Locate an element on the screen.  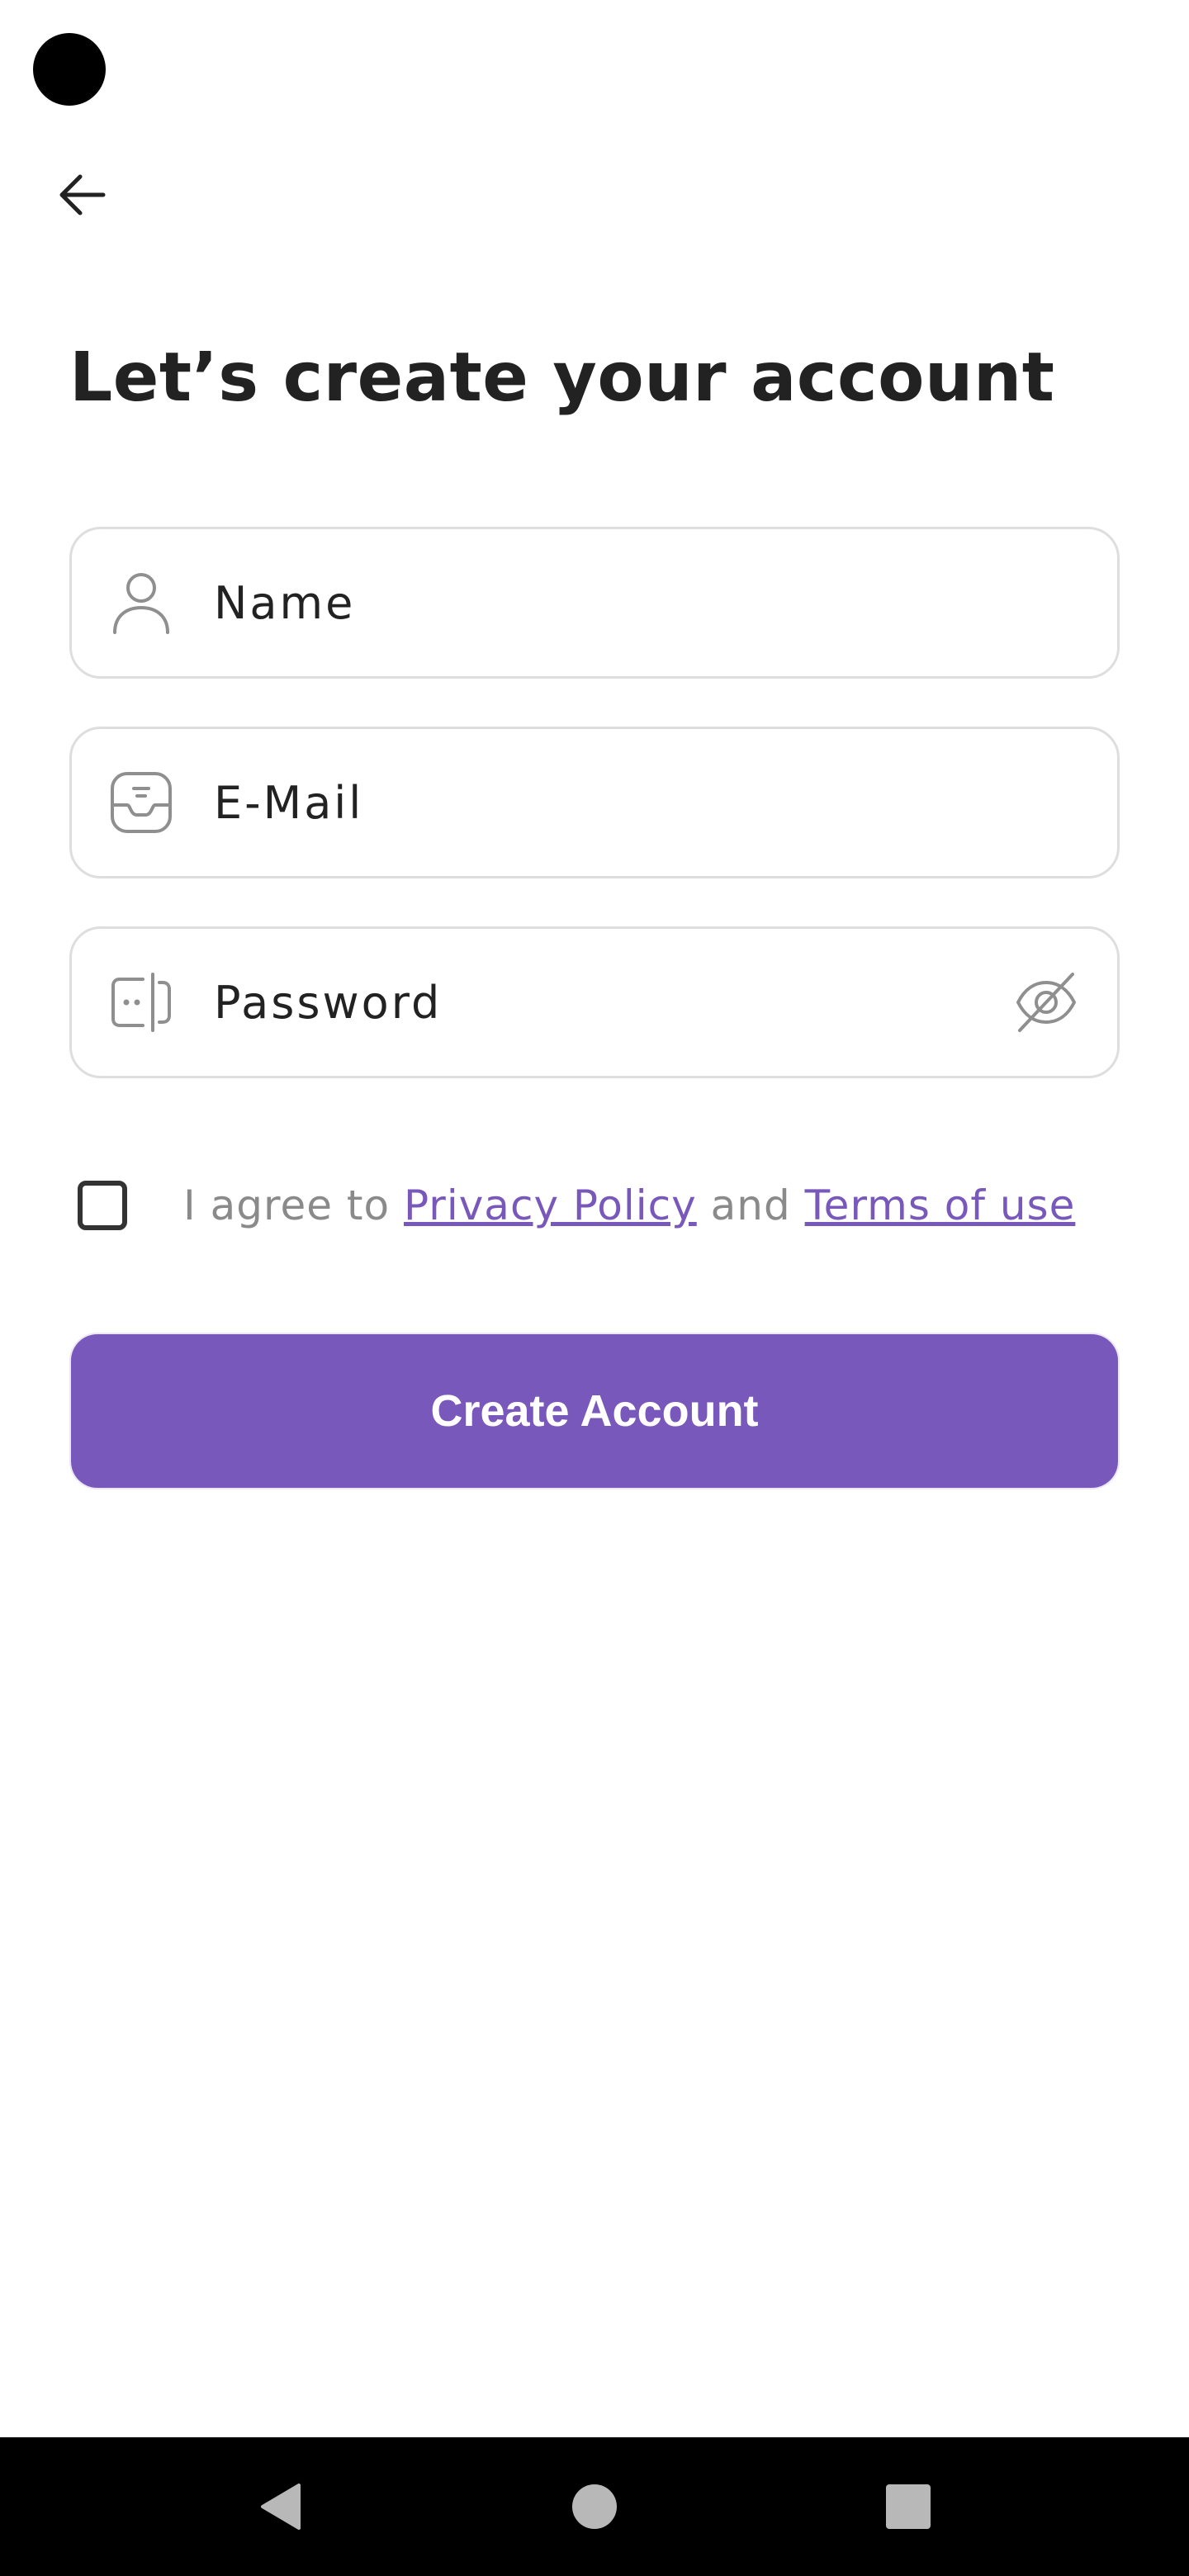
agreement-connector: and is located at coordinates (750, 1205).